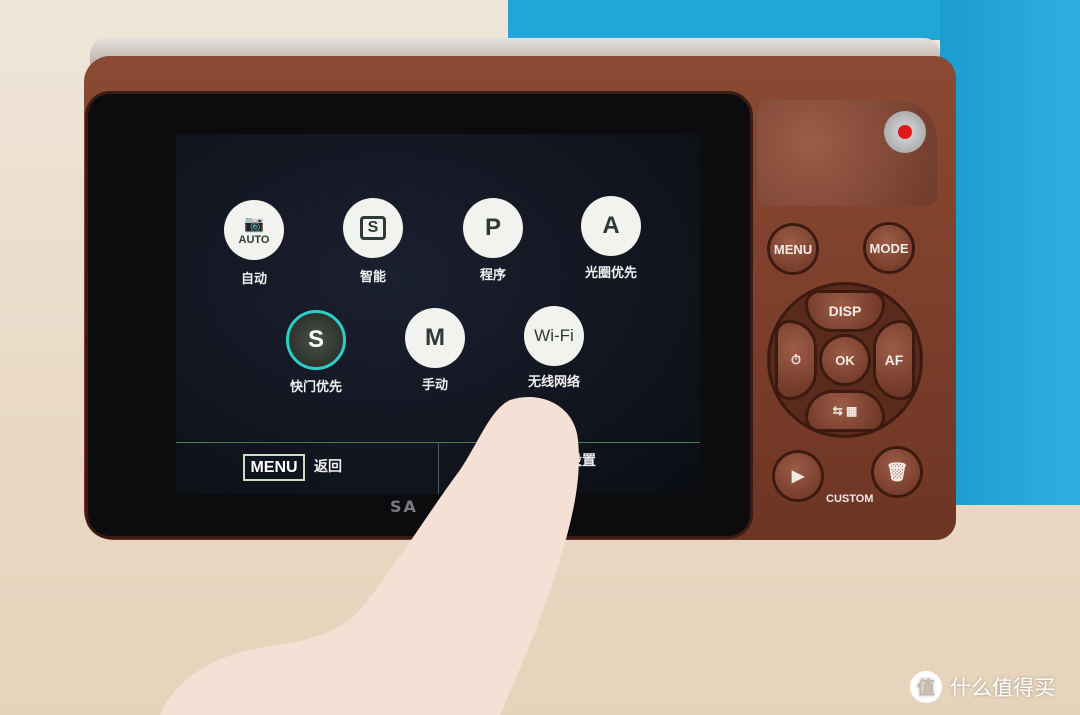 This screenshot has height=715, width=1080. What do you see at coordinates (793, 249) in the screenshot?
I see `menu-button: MENU` at bounding box center [793, 249].